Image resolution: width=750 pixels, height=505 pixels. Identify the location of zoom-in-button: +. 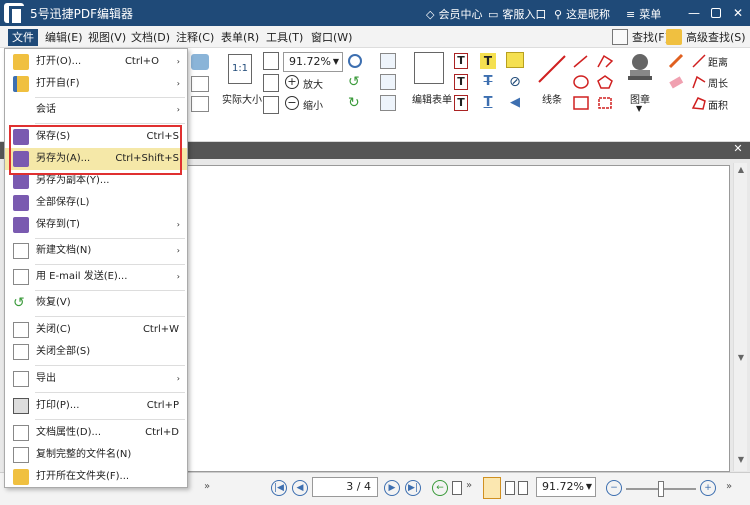
(708, 488).